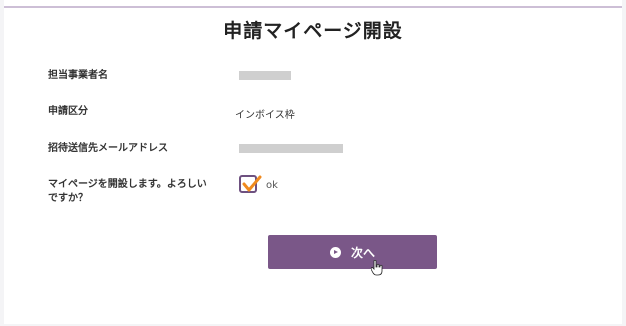 The image size is (626, 326). I want to click on next-button: 次へ, so click(352, 252).